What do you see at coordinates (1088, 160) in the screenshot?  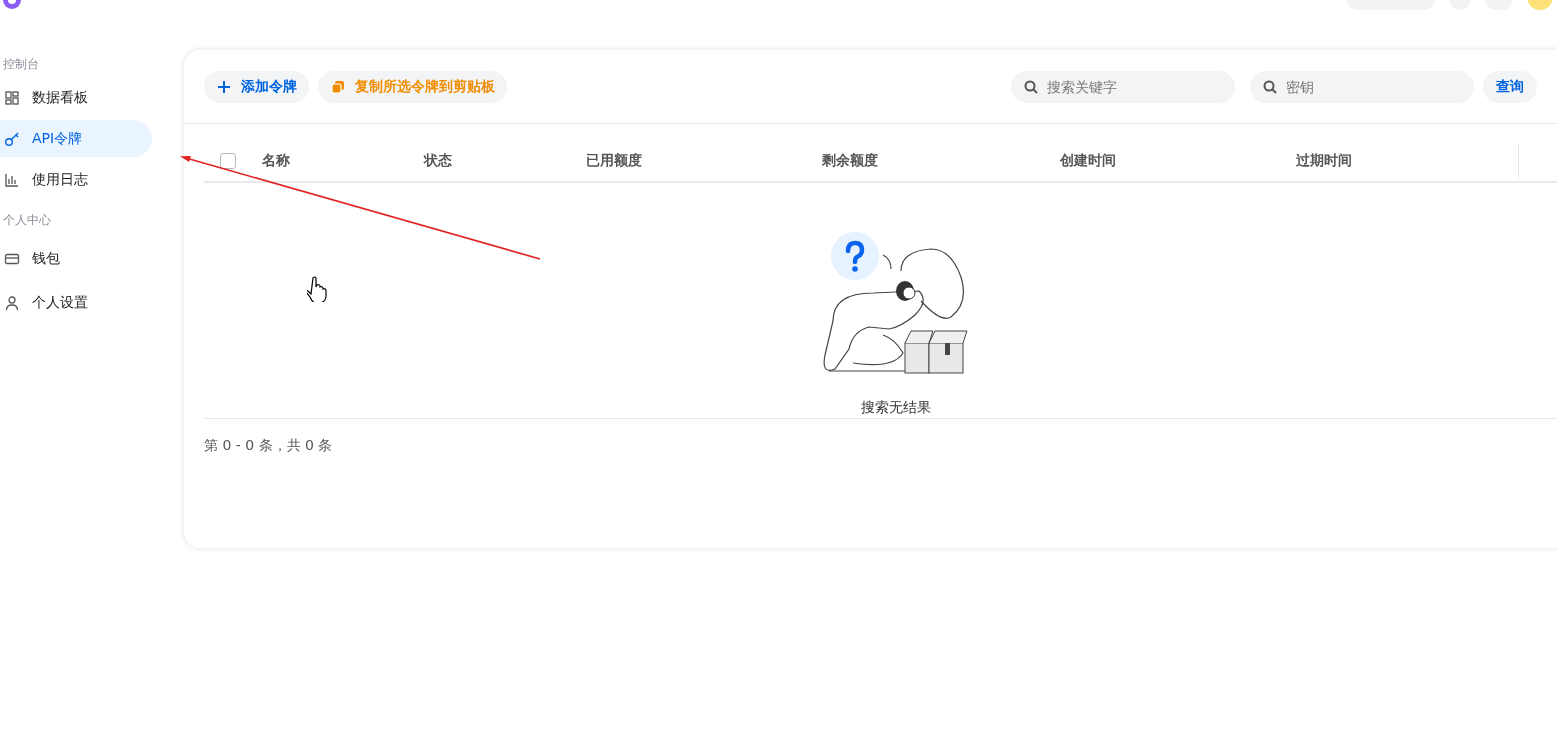 I see `column-header: 创建时间` at bounding box center [1088, 160].